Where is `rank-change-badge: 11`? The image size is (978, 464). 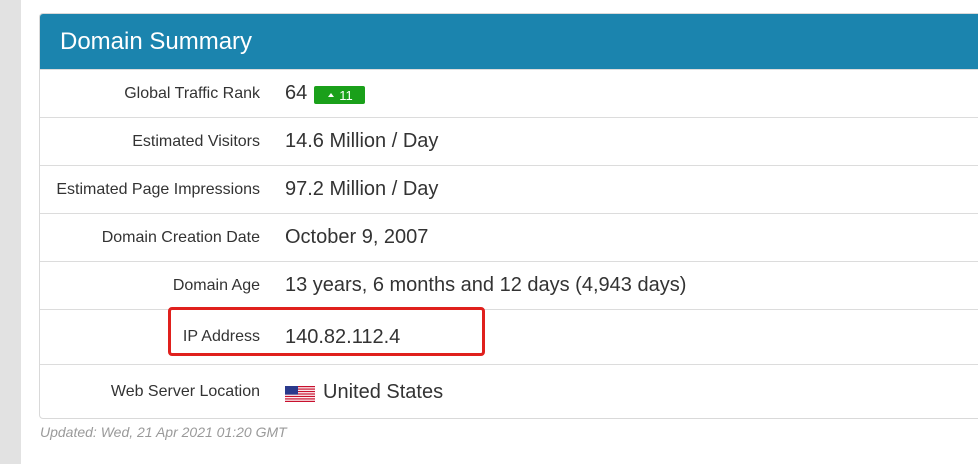 rank-change-badge: 11 is located at coordinates (339, 95).